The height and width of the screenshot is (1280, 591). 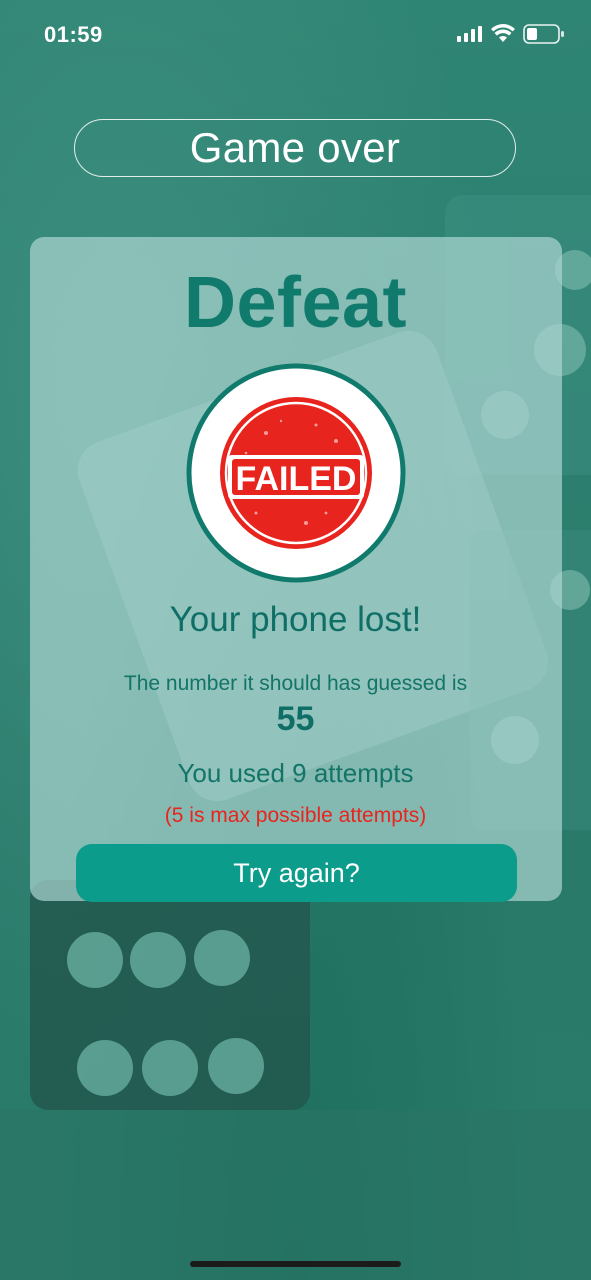 What do you see at coordinates (295, 773) in the screenshot?
I see `attempts-used-text: You used 9 attempts` at bounding box center [295, 773].